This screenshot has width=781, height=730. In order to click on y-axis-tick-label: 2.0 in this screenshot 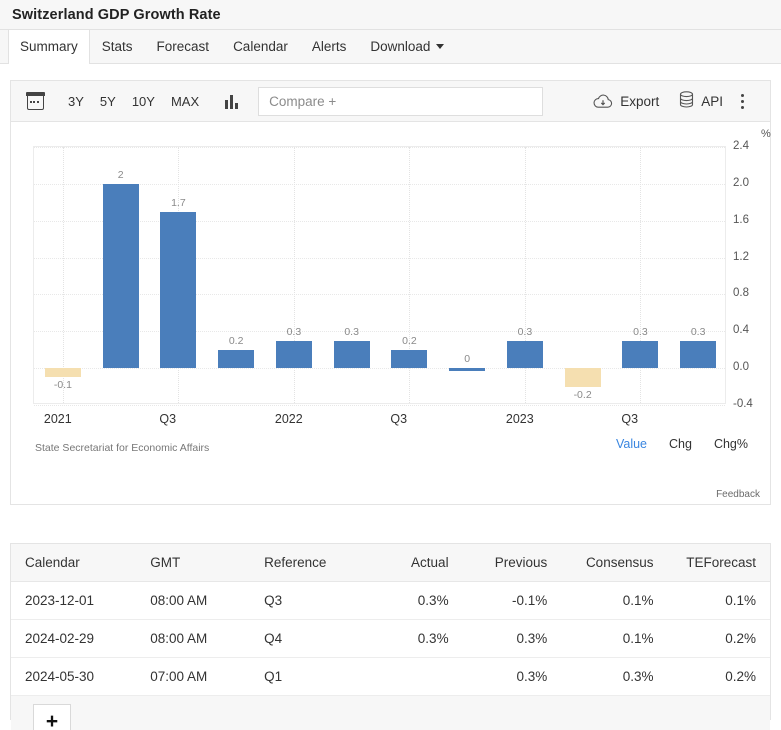, I will do `click(741, 182)`.